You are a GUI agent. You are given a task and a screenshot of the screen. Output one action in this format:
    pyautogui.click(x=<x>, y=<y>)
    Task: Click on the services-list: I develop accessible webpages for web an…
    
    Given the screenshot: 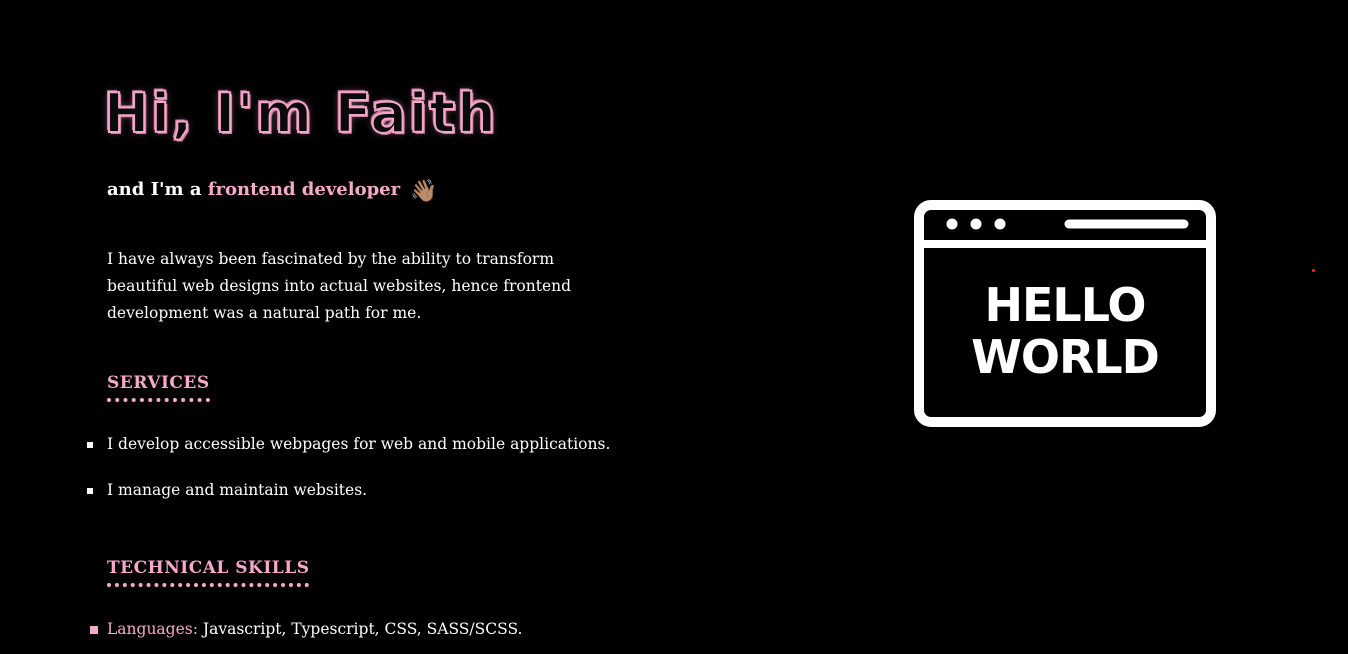 What is the action you would take?
    pyautogui.click(x=348, y=481)
    